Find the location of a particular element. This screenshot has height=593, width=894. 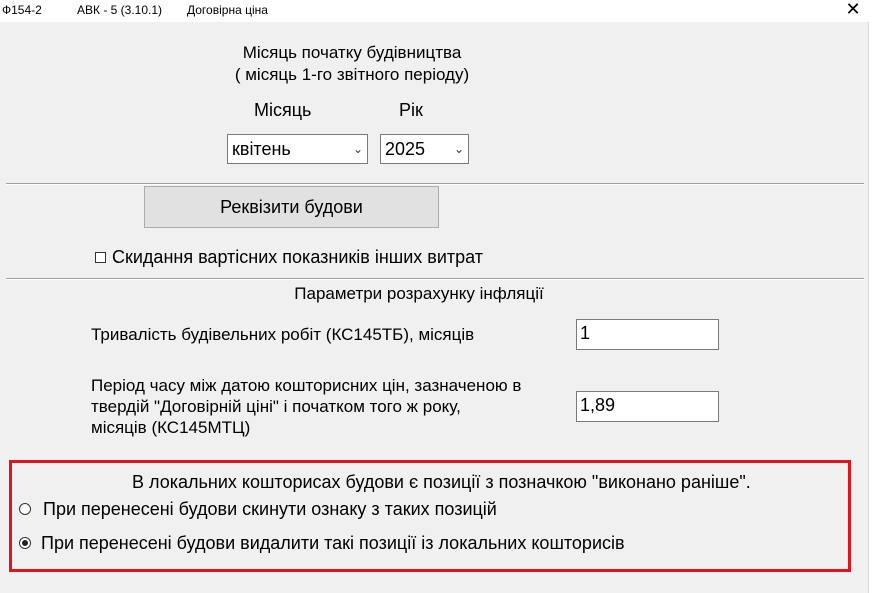

close-button: ✕ is located at coordinates (853, 10).